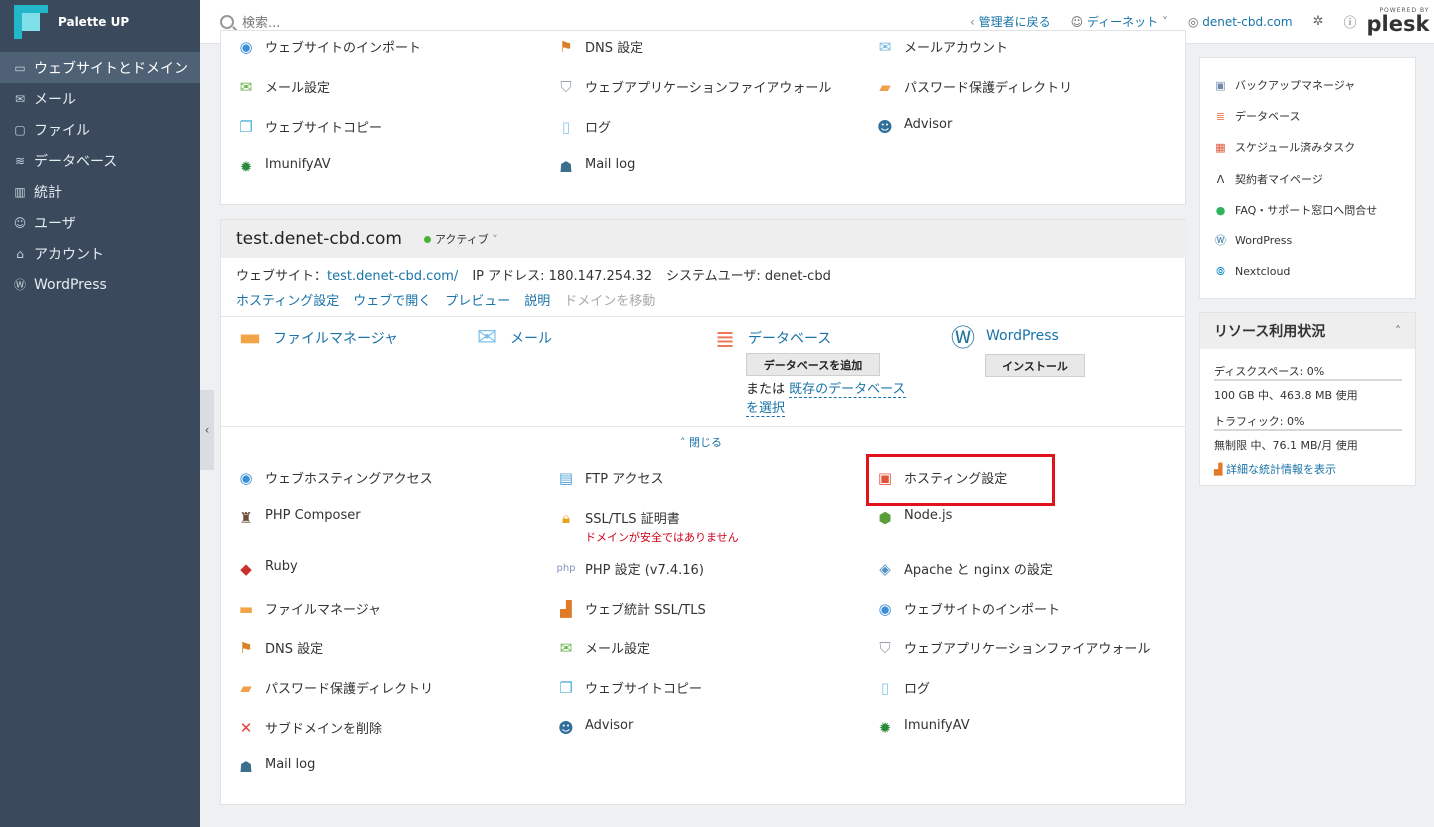 This screenshot has height=827, width=1434. What do you see at coordinates (1195, 21) in the screenshot?
I see `globe-icon: ◎` at bounding box center [1195, 21].